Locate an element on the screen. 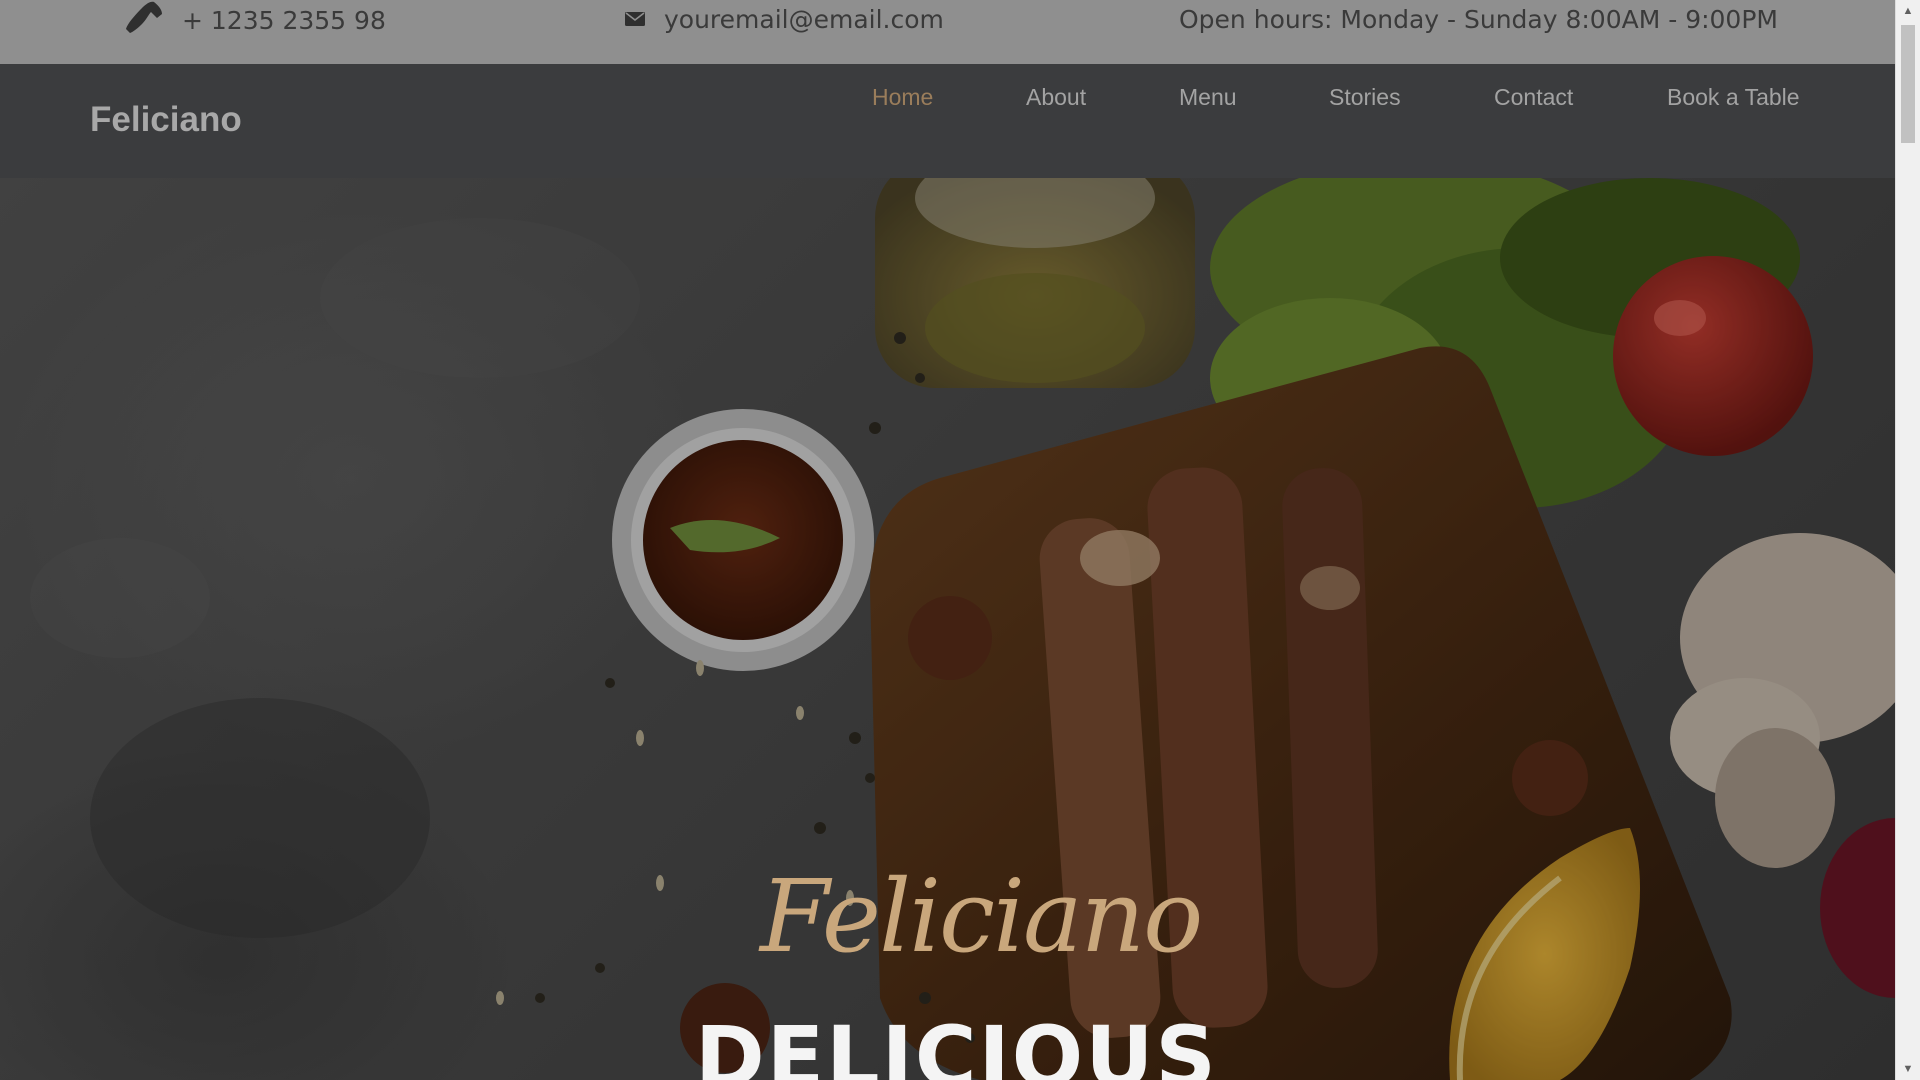  phone-number: + 1235 2355 98 is located at coordinates (284, 20).